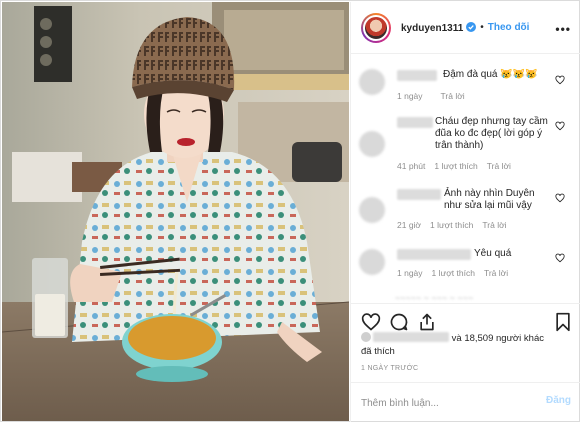  I want to click on liker-name, so click(411, 337).